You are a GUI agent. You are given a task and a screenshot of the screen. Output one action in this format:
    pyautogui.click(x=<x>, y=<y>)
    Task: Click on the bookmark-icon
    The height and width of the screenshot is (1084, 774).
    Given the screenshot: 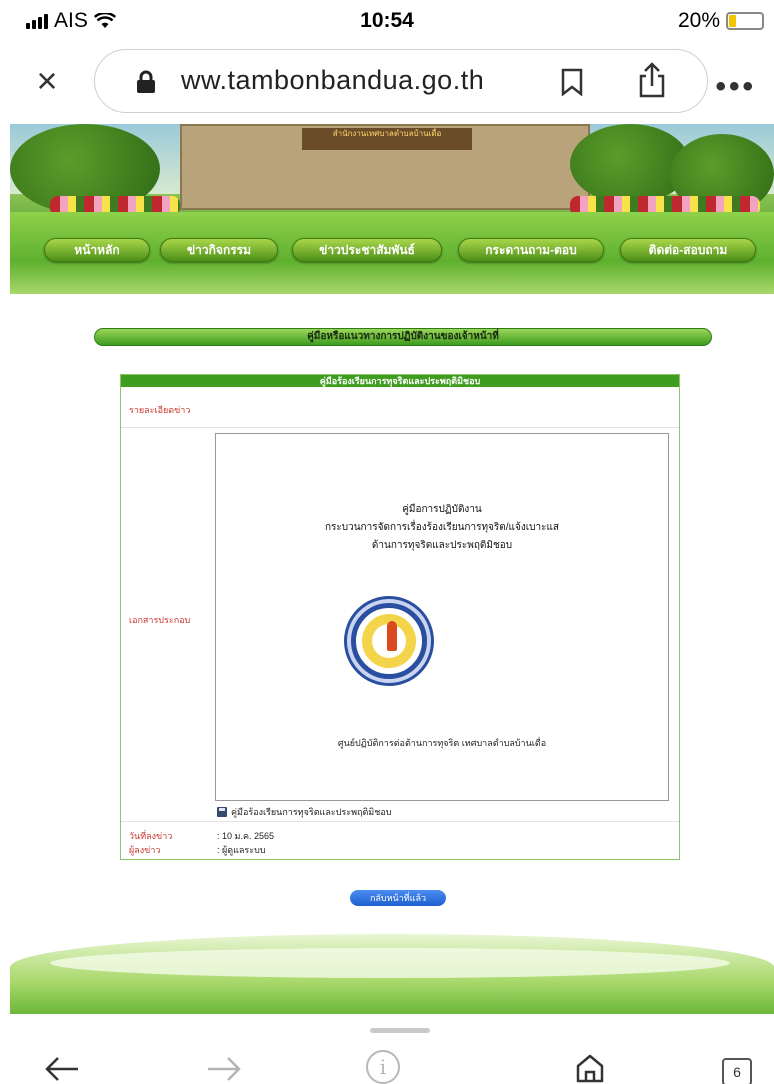 What is the action you would take?
    pyautogui.click(x=572, y=82)
    